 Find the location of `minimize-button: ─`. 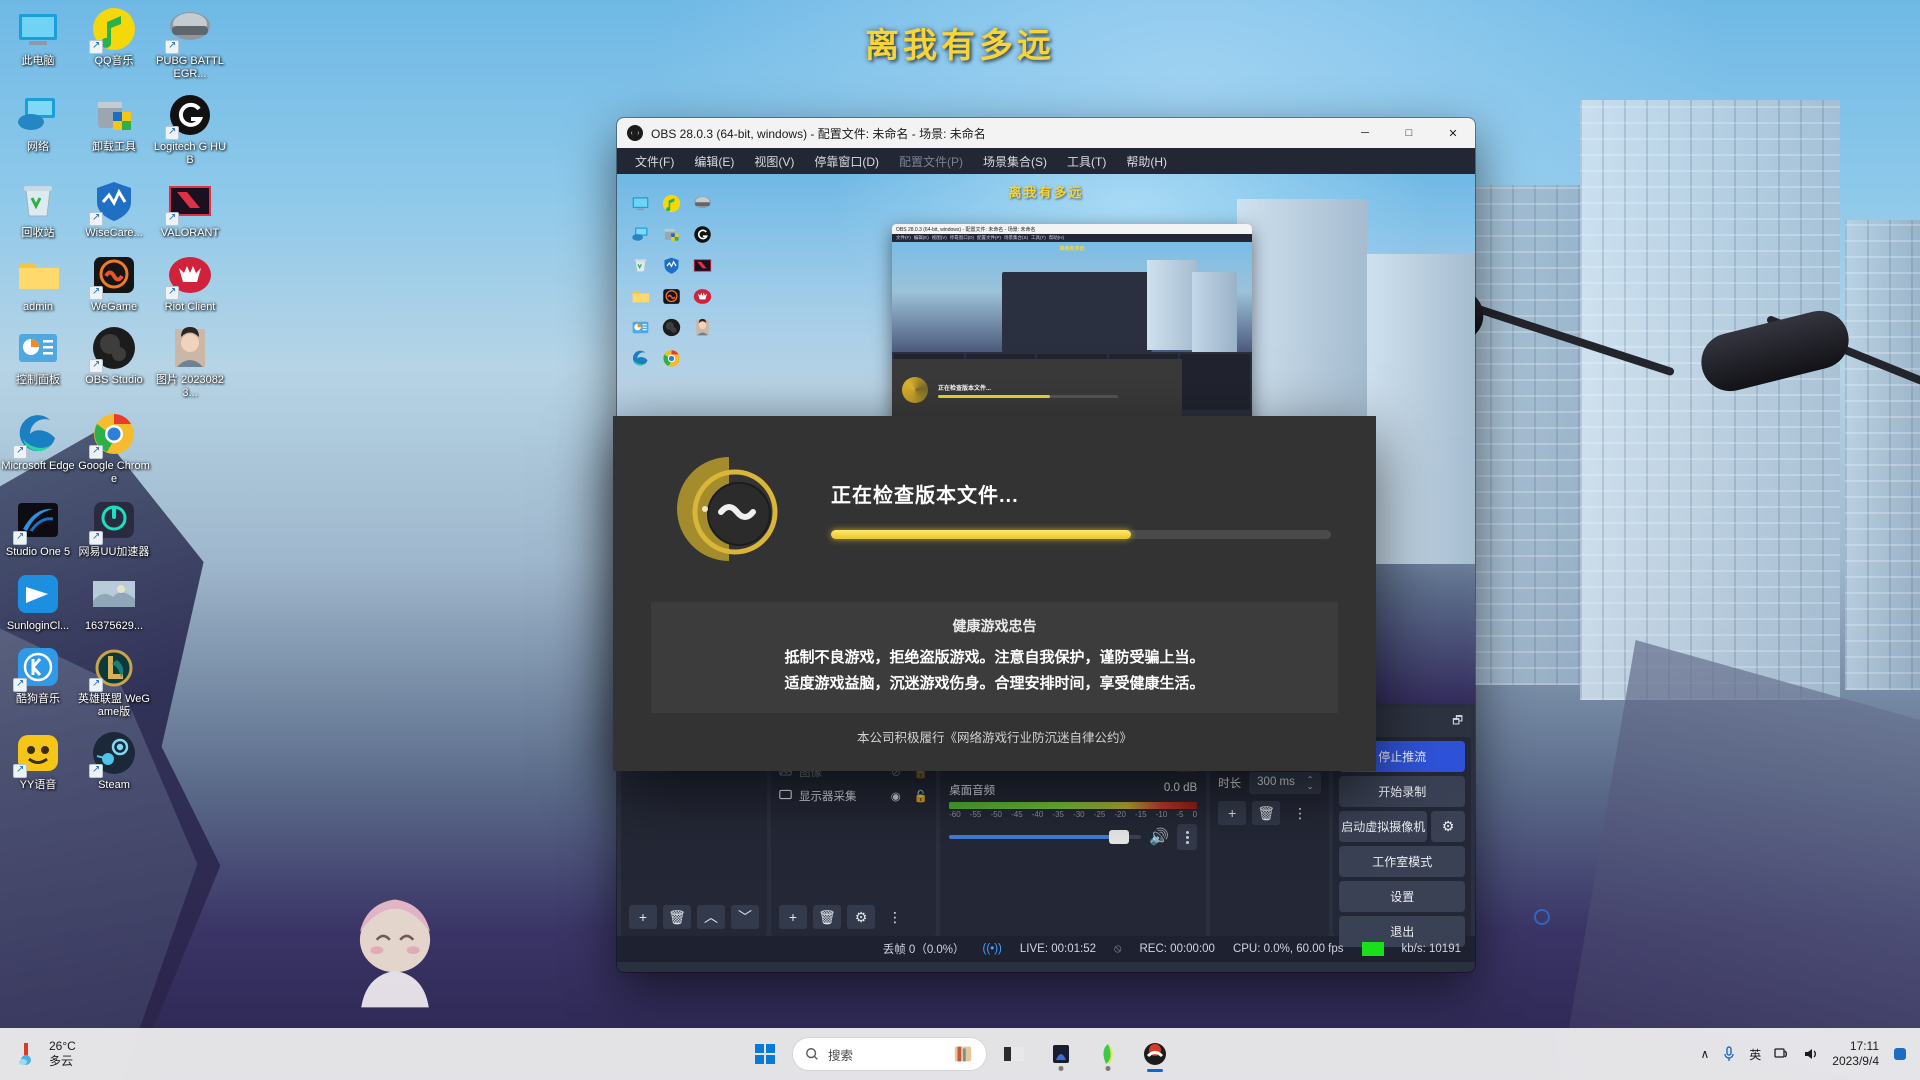

minimize-button: ─ is located at coordinates (1365, 133).